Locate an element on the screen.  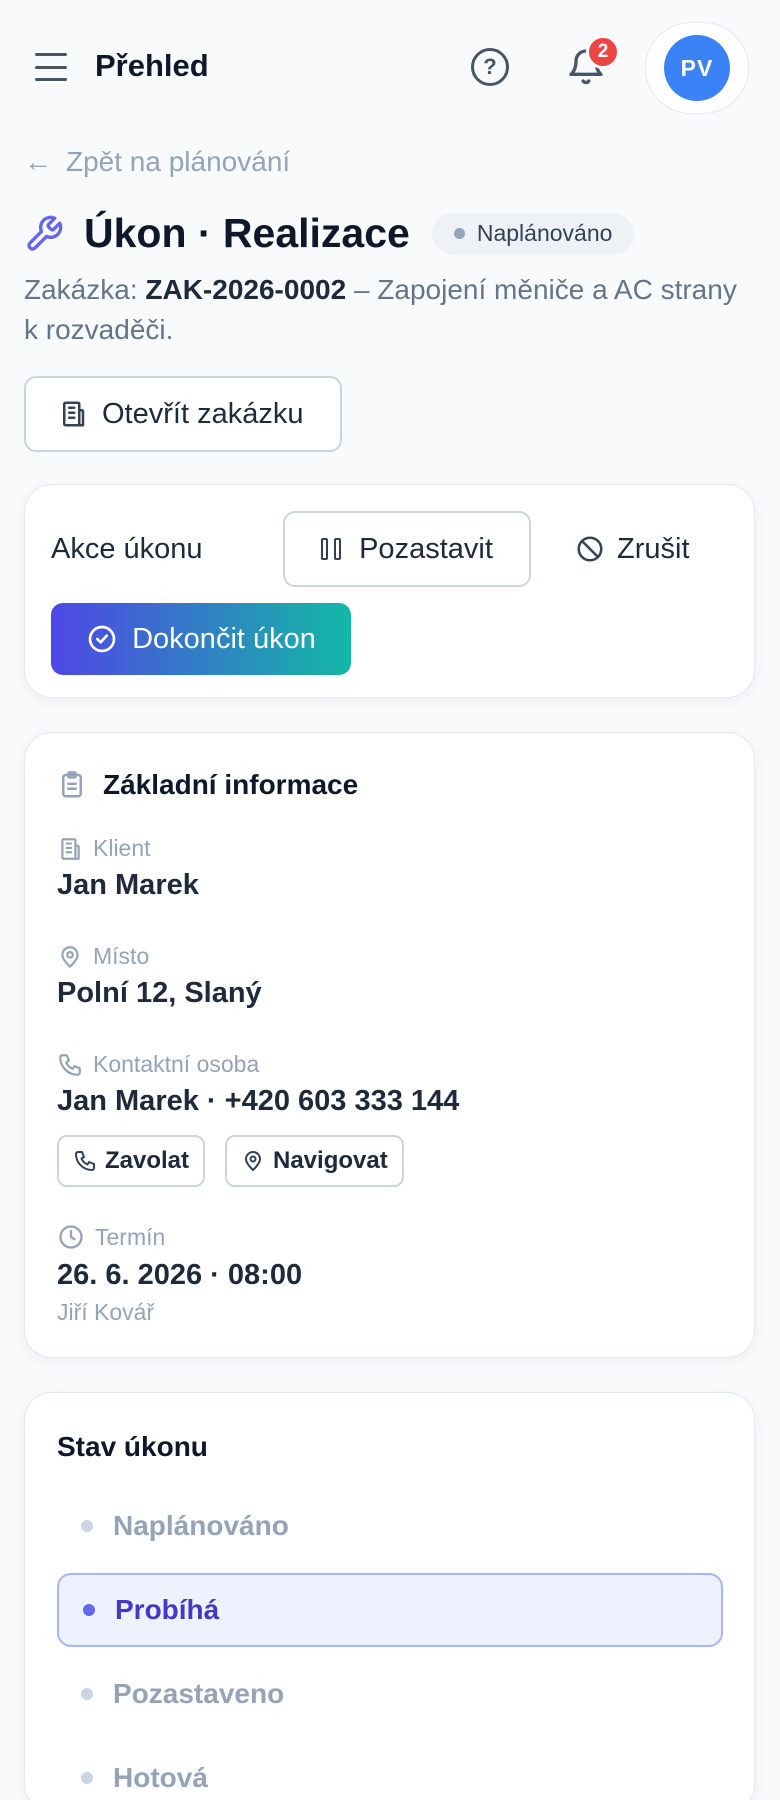
contact-value: Jan Marek · +420 603 333 144 is located at coordinates (258, 1101).